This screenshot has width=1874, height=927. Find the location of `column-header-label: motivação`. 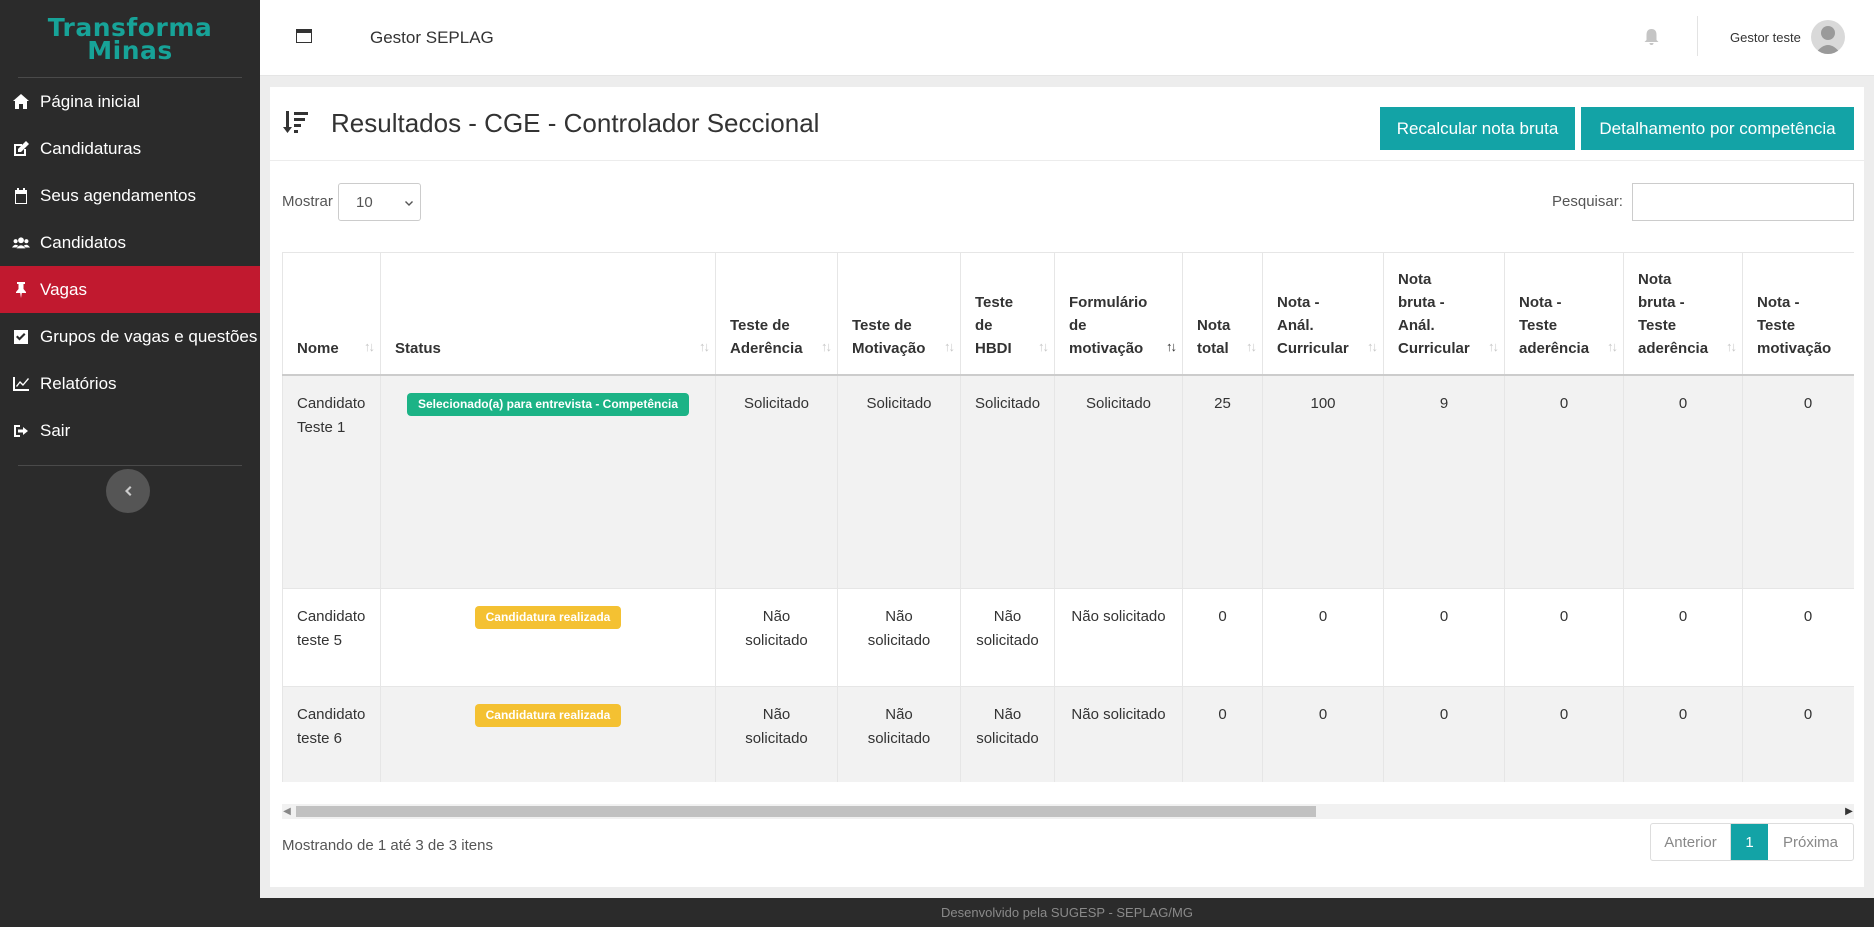

column-header-label: motivação is located at coordinates (1106, 348).